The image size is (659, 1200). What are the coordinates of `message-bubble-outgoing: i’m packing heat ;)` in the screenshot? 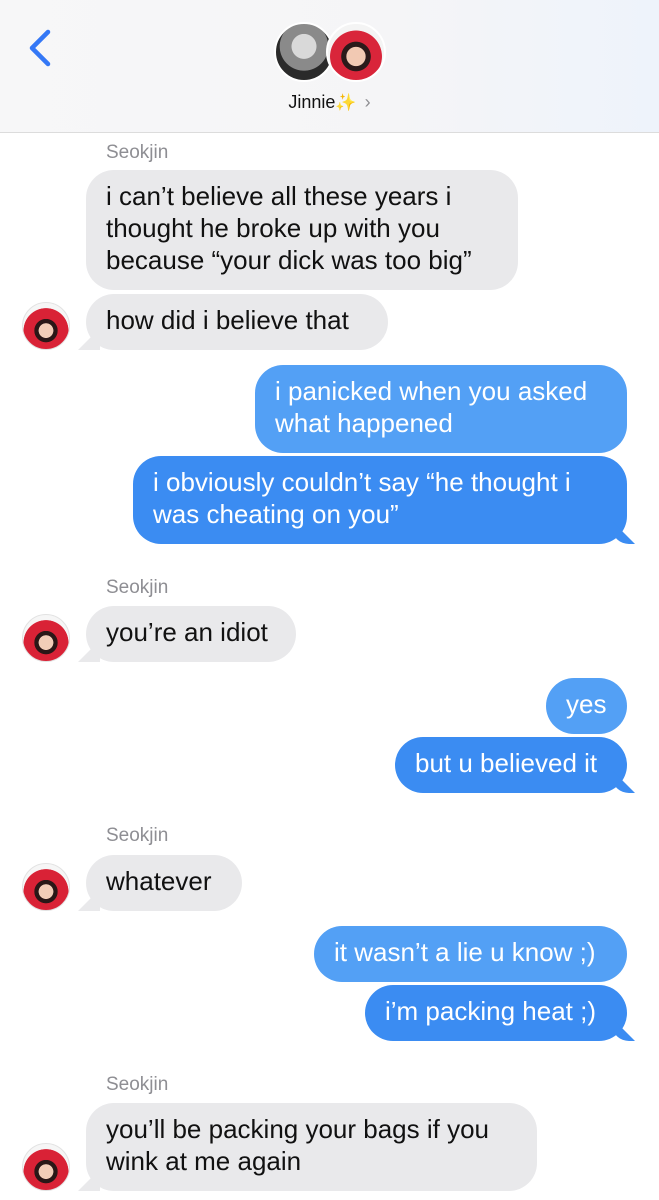 It's located at (496, 1013).